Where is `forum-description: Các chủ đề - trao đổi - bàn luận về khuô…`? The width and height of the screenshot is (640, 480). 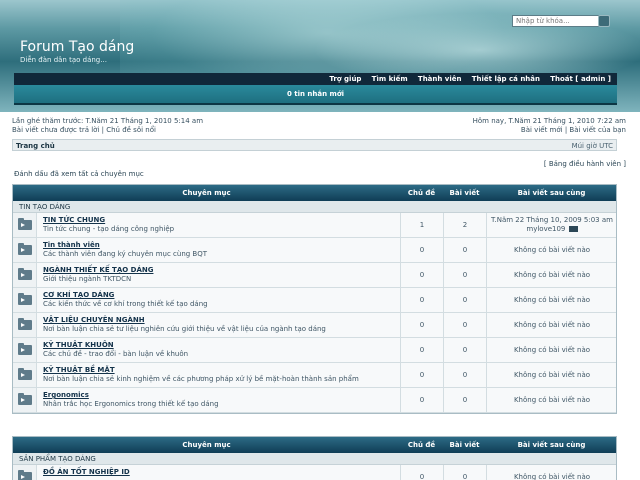 forum-description: Các chủ đề - trao đổi - bàn luận về khuô… is located at coordinates (116, 354).